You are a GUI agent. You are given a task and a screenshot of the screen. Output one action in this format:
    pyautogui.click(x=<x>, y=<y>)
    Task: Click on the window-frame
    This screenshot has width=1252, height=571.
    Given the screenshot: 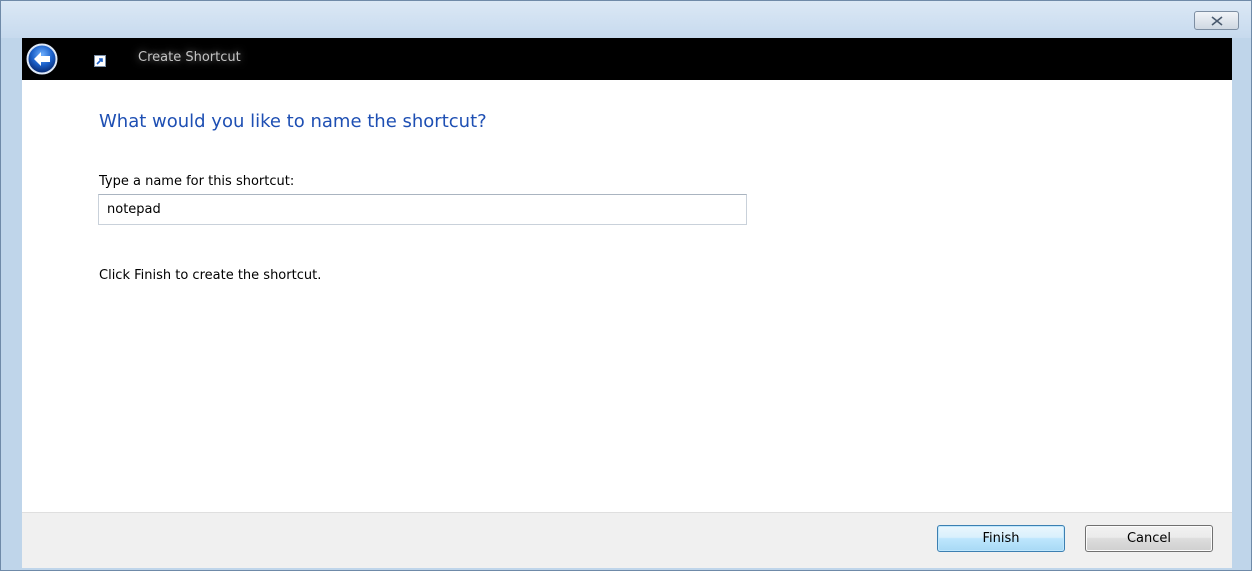 What is the action you would take?
    pyautogui.click(x=626, y=19)
    